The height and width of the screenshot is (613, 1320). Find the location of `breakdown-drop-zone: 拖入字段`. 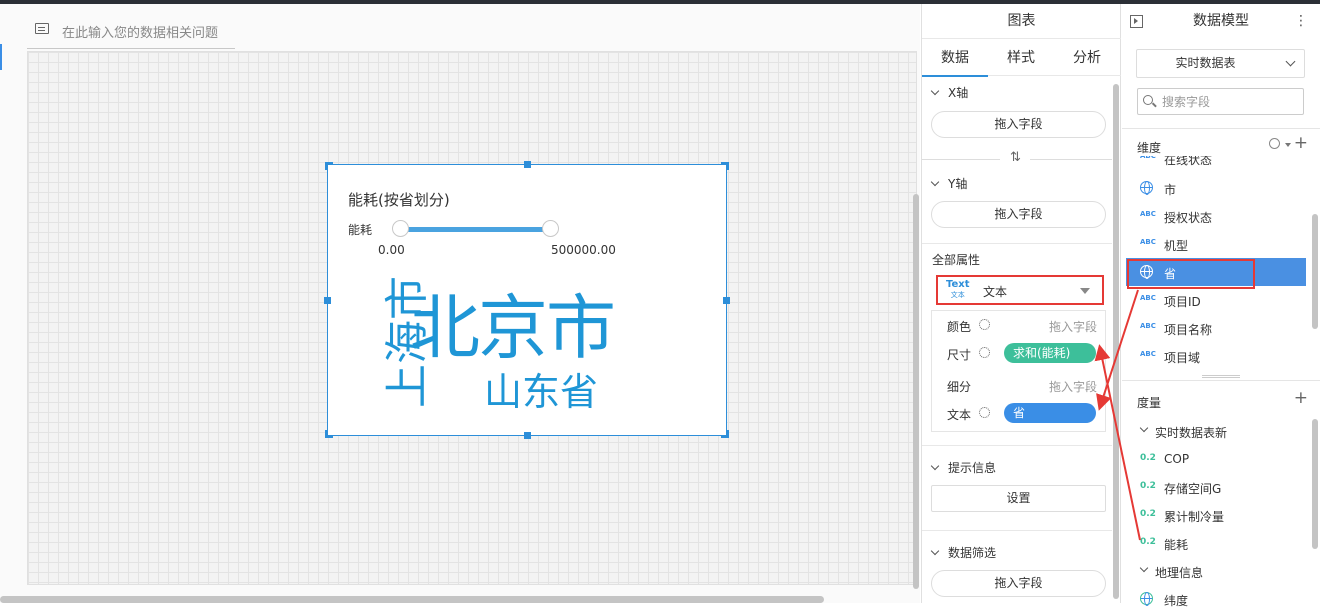

breakdown-drop-zone: 拖入字段 is located at coordinates (1073, 386).